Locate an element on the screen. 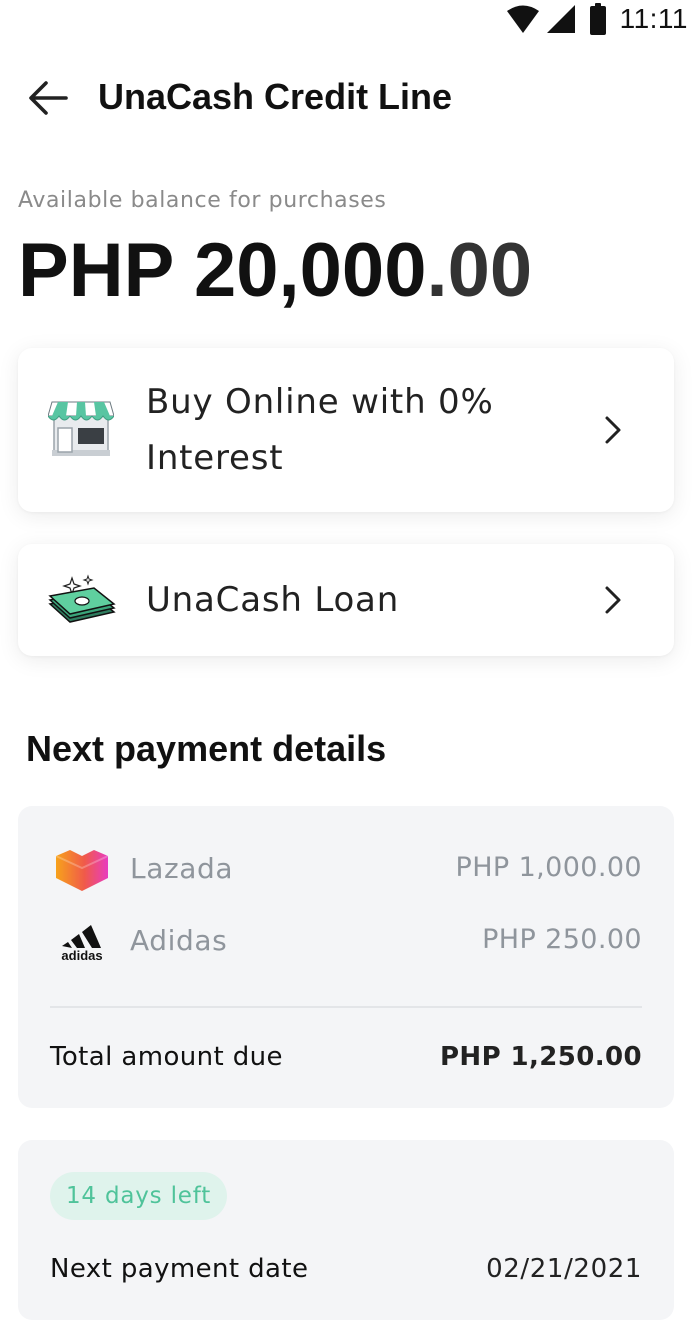 The height and width of the screenshot is (1338, 694). buy-online-card: Buy Online with 0% Interest is located at coordinates (346, 430).